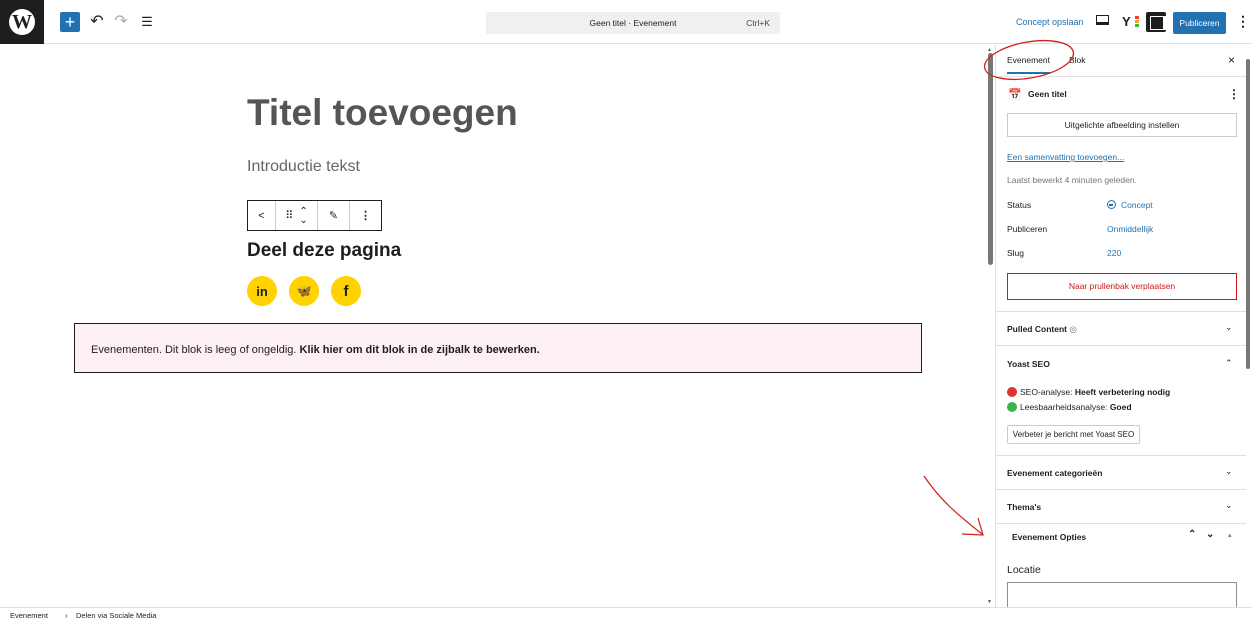  What do you see at coordinates (1015, 95) in the screenshot?
I see `calendar-icon: 📅` at bounding box center [1015, 95].